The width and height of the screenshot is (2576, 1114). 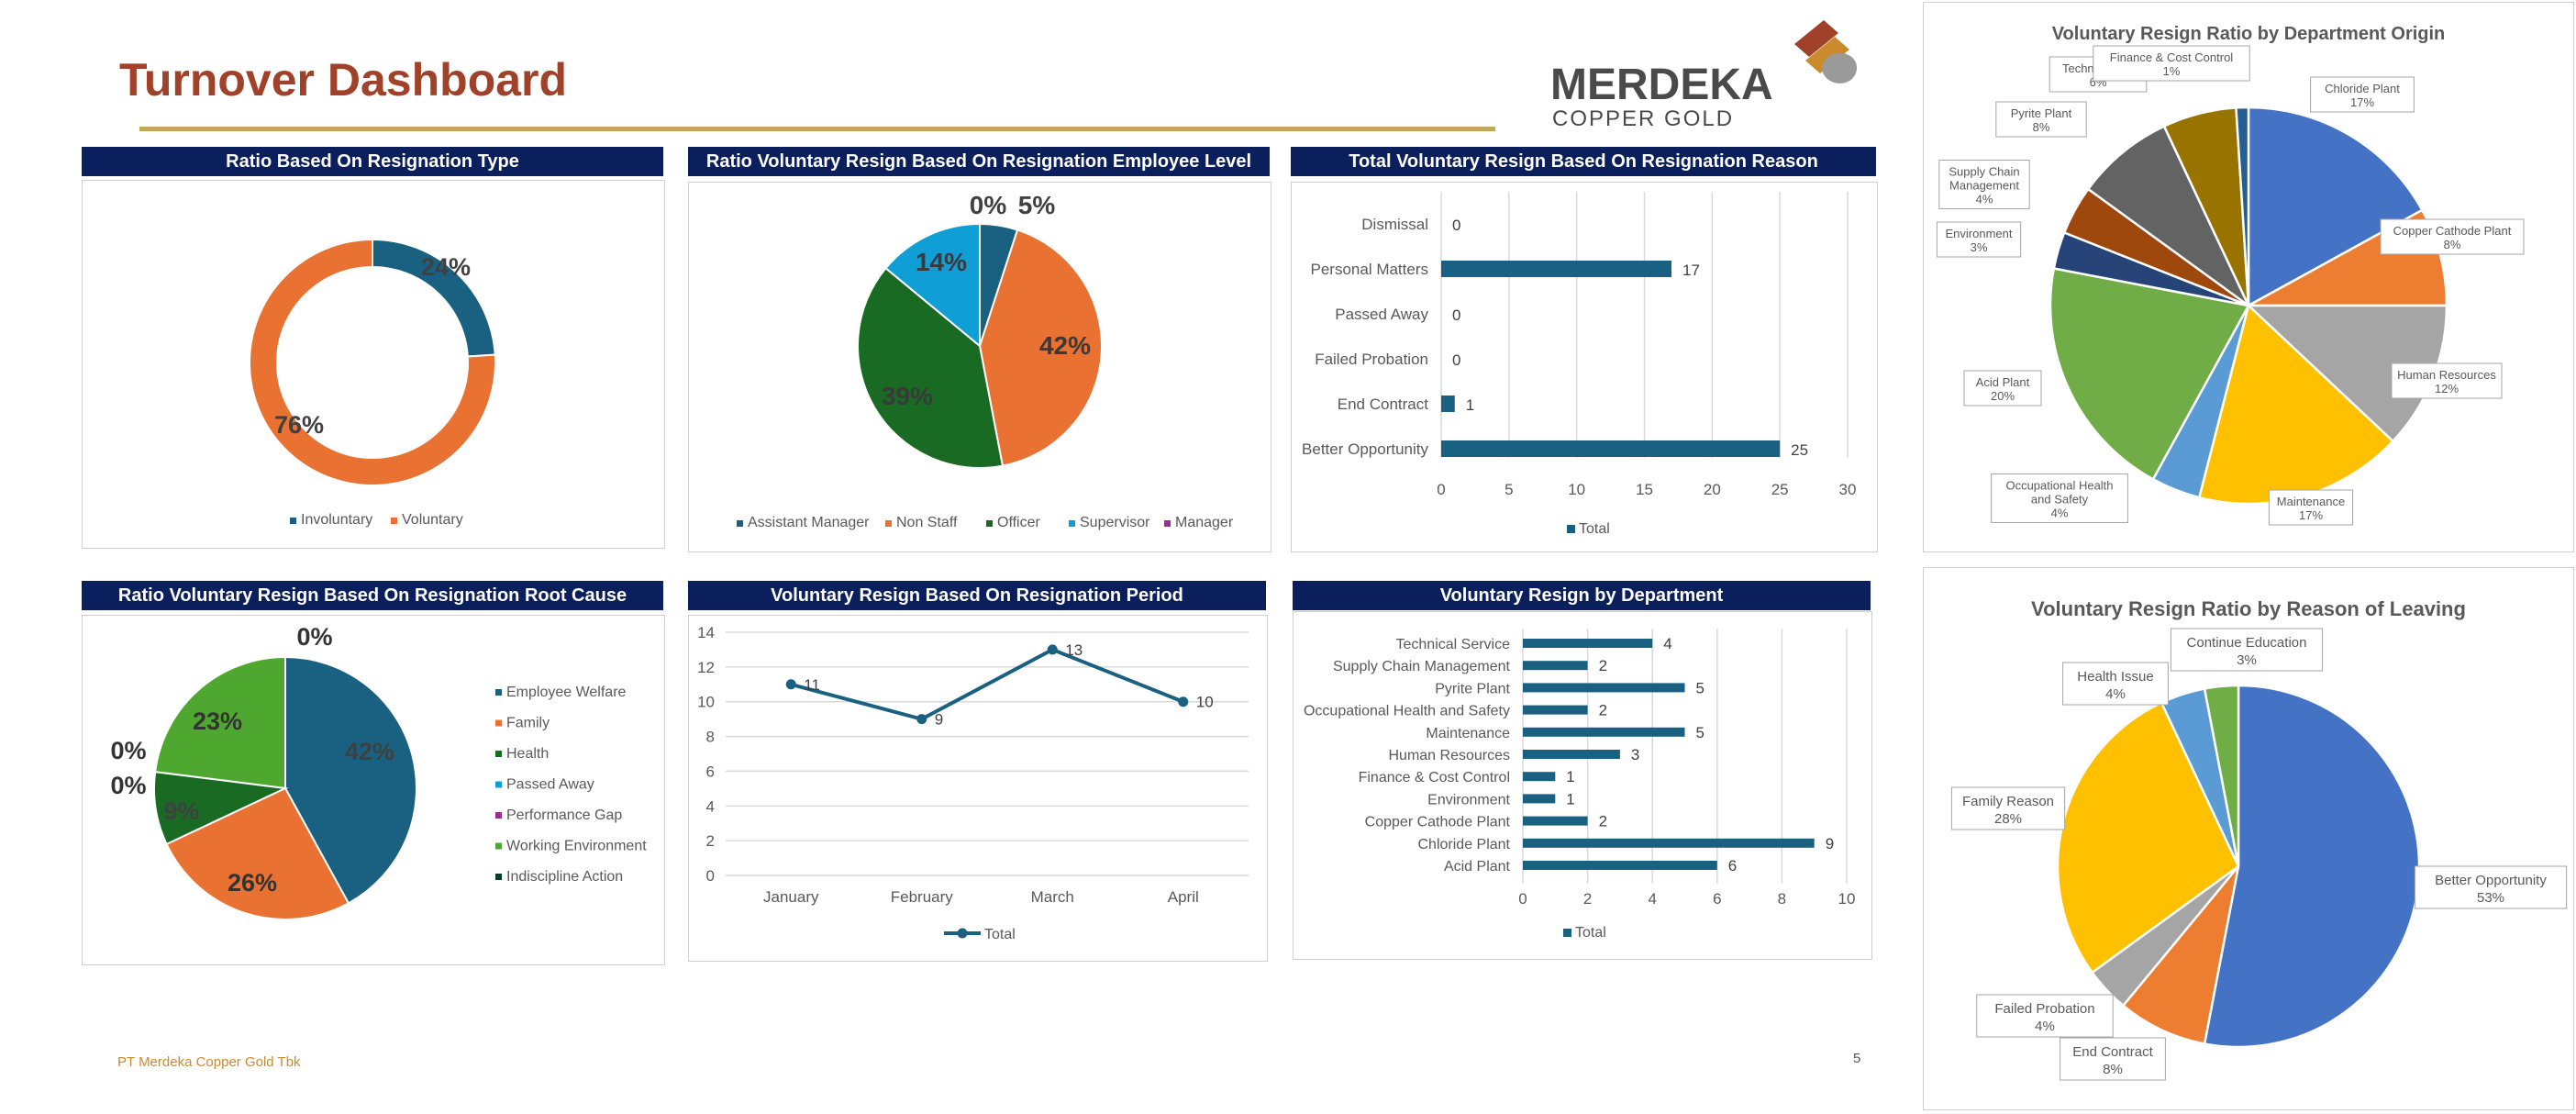 What do you see at coordinates (710, 737) in the screenshot?
I see `tick-label-y-8: 8` at bounding box center [710, 737].